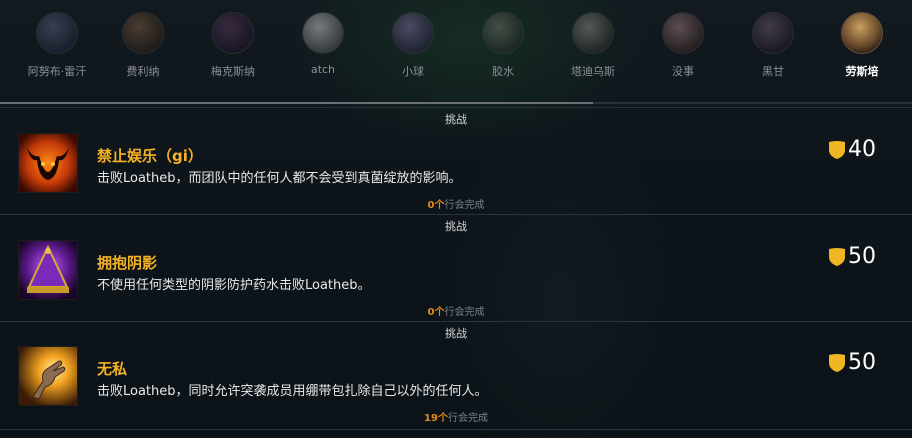 The width and height of the screenshot is (912, 438). I want to click on achievement-points: 40, so click(852, 149).